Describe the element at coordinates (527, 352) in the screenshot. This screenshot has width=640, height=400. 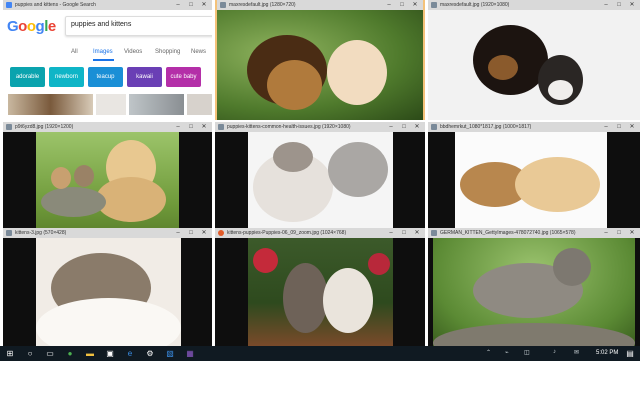
I see `tray-display-icon: ◫` at that location.